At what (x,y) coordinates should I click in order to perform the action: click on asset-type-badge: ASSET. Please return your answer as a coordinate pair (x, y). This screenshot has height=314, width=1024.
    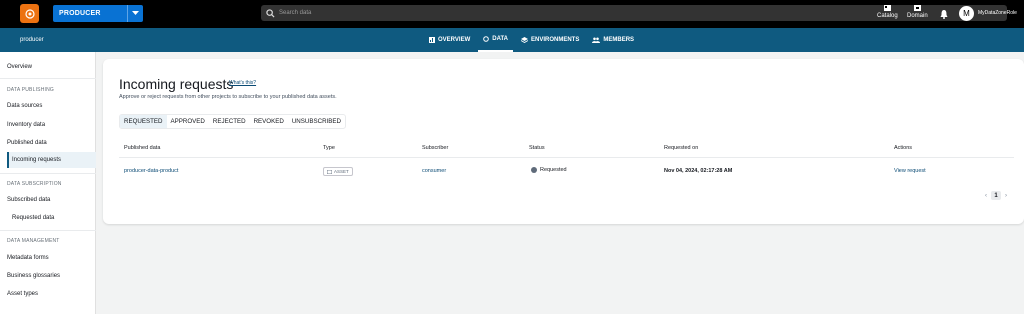
    Looking at the image, I should click on (338, 171).